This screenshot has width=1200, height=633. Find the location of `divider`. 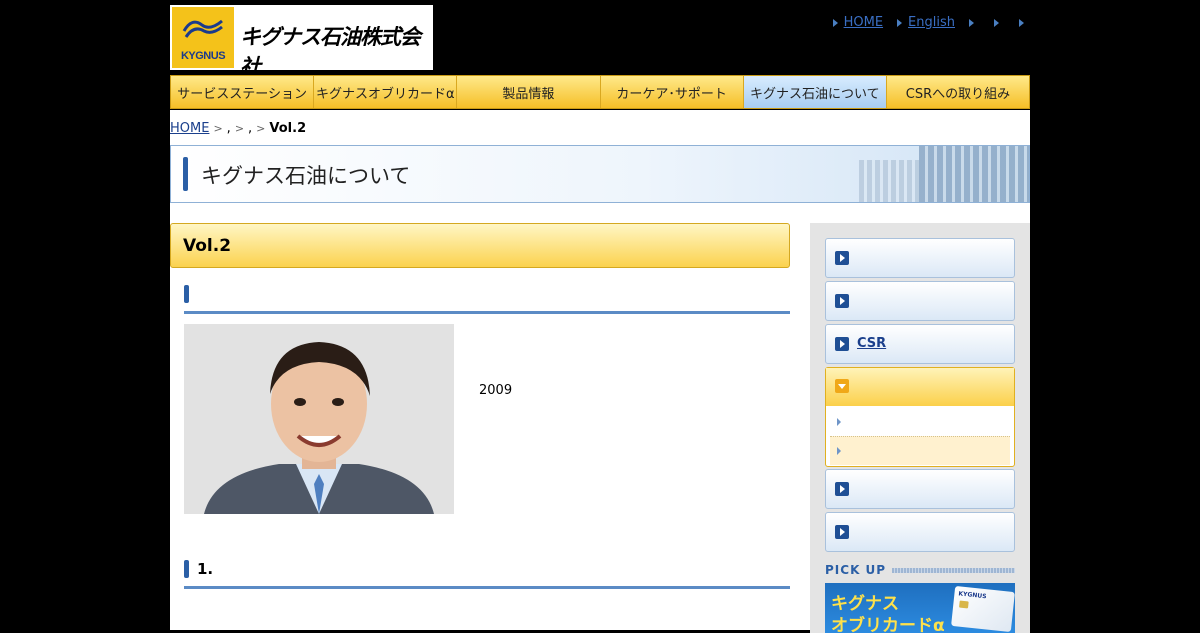

divider is located at coordinates (953, 570).